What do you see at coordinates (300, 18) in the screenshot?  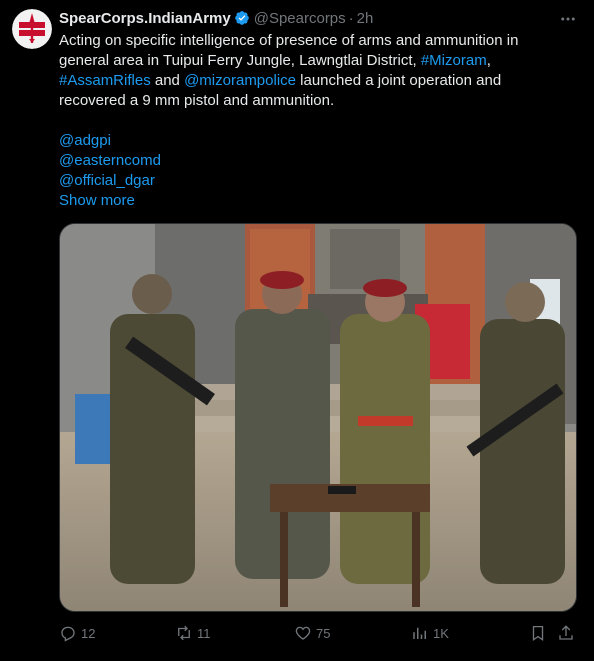 I see `author-handle: @Spearcorps` at bounding box center [300, 18].